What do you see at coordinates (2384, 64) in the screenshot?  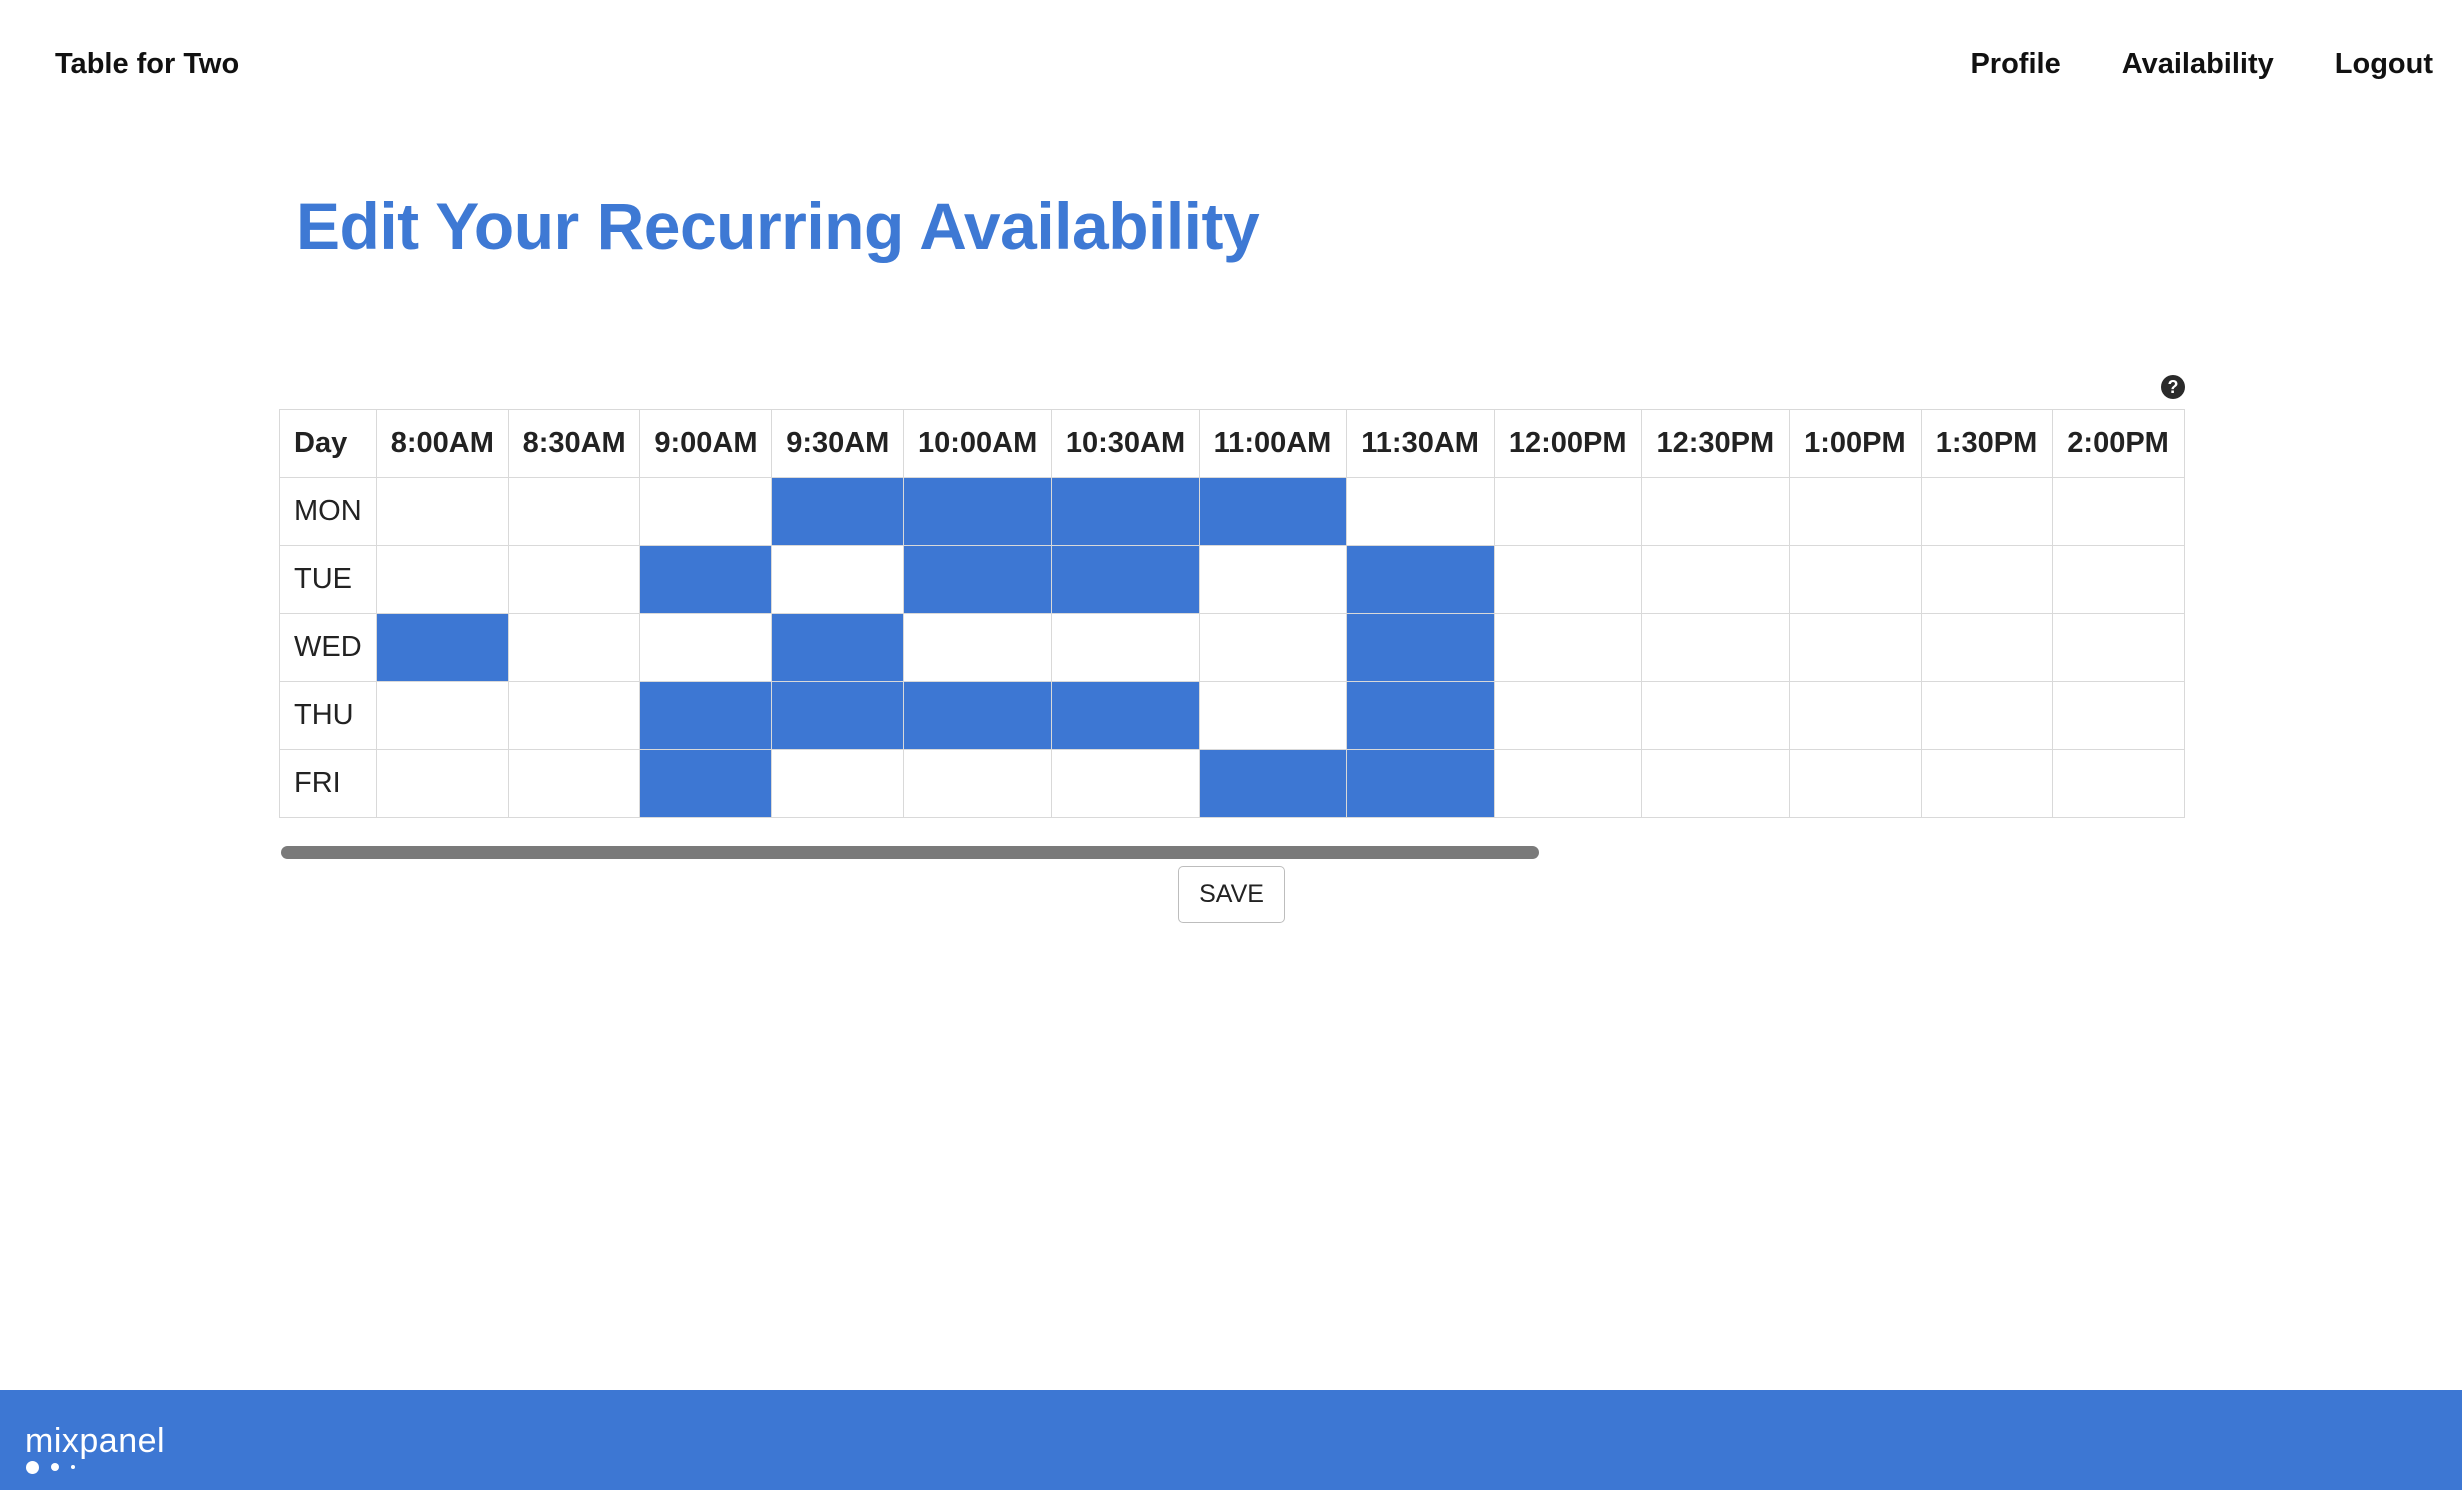 I see `nav-link-logout: Logout` at bounding box center [2384, 64].